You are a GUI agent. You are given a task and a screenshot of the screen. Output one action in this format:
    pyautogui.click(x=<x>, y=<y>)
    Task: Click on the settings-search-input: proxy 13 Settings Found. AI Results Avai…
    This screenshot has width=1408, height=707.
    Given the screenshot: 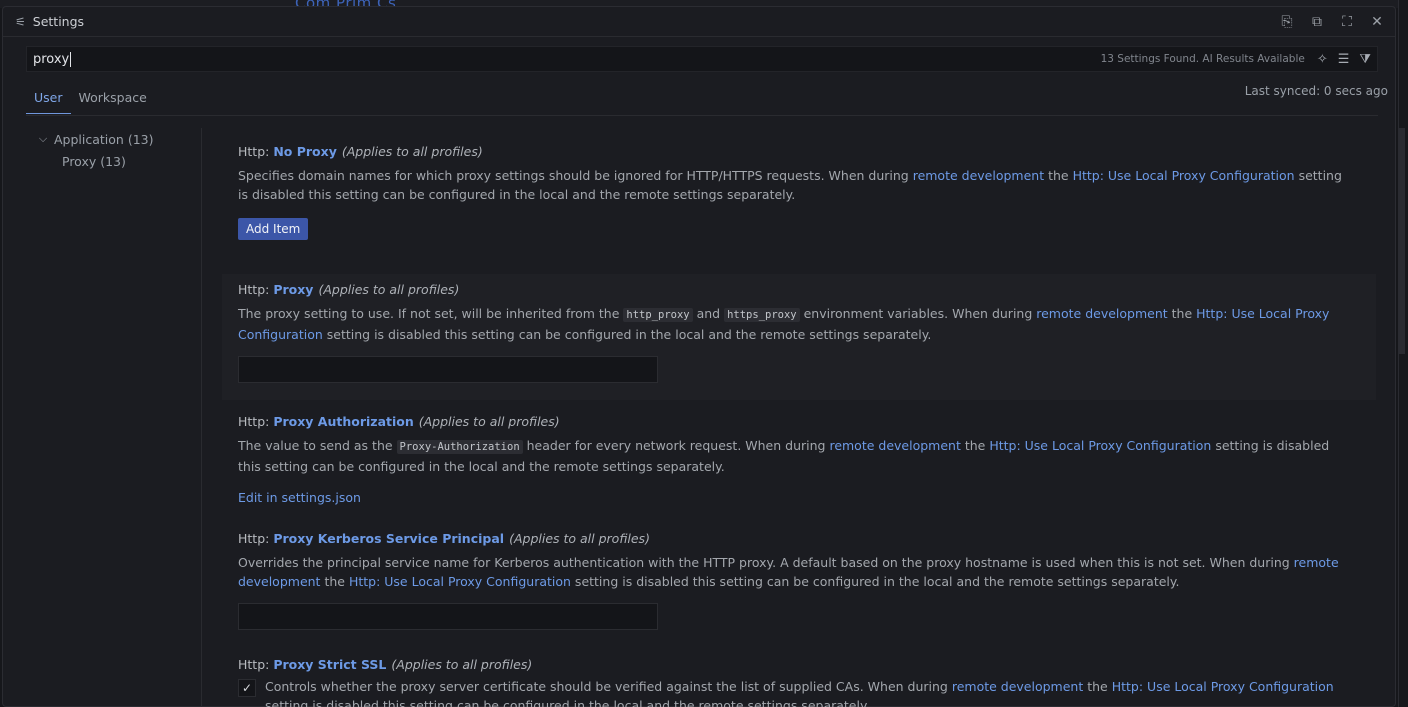 What is the action you would take?
    pyautogui.click(x=702, y=59)
    